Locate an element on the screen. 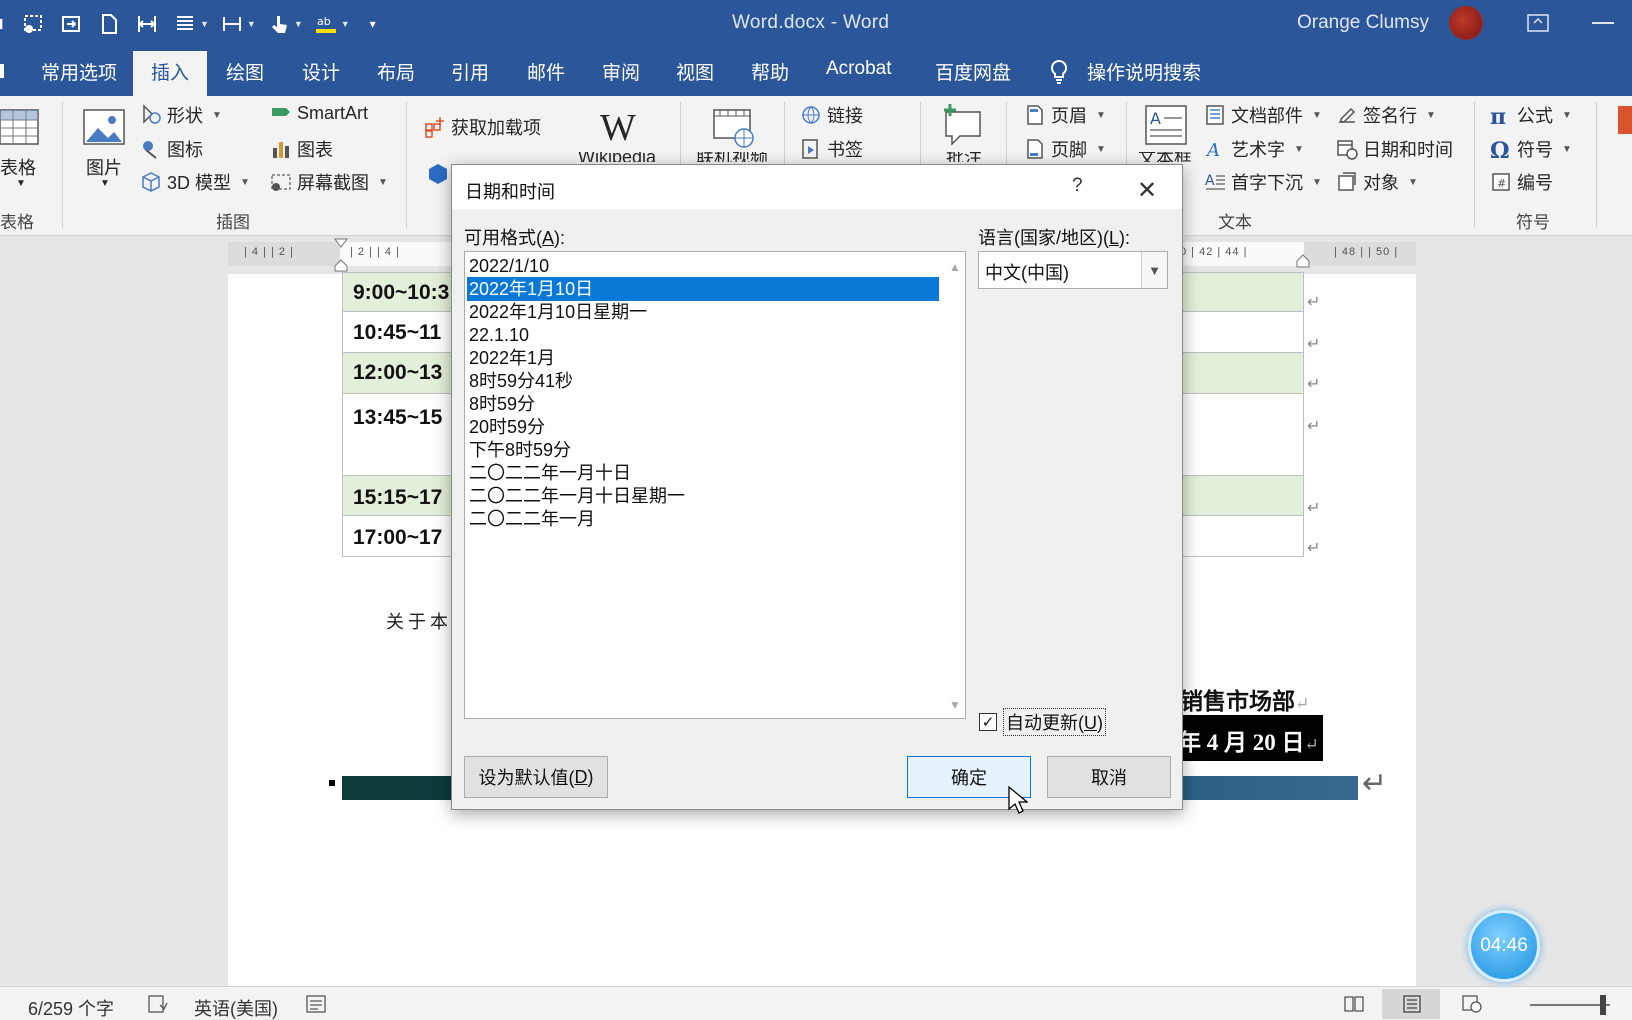 Image resolution: width=1632 pixels, height=1020 pixels. column-width-icon is located at coordinates (147, 24).